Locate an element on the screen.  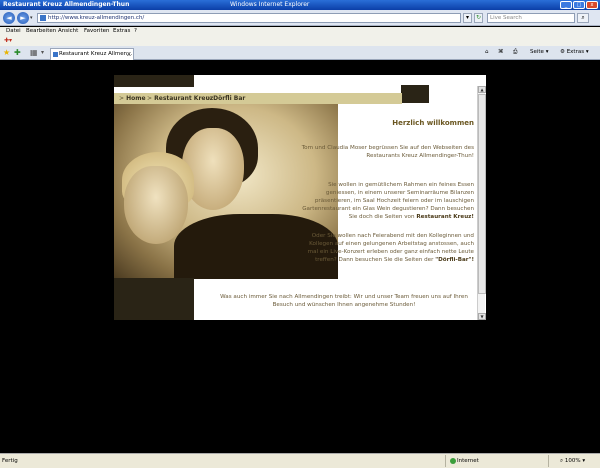
zoom-level: ⌕ 100% ▾ is located at coordinates (572, 461).